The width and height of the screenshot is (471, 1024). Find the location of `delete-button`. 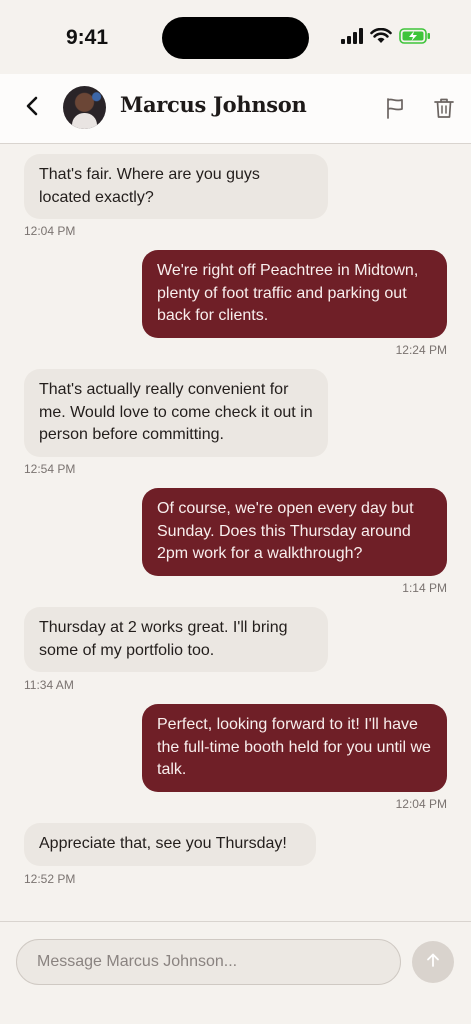

delete-button is located at coordinates (444, 108).